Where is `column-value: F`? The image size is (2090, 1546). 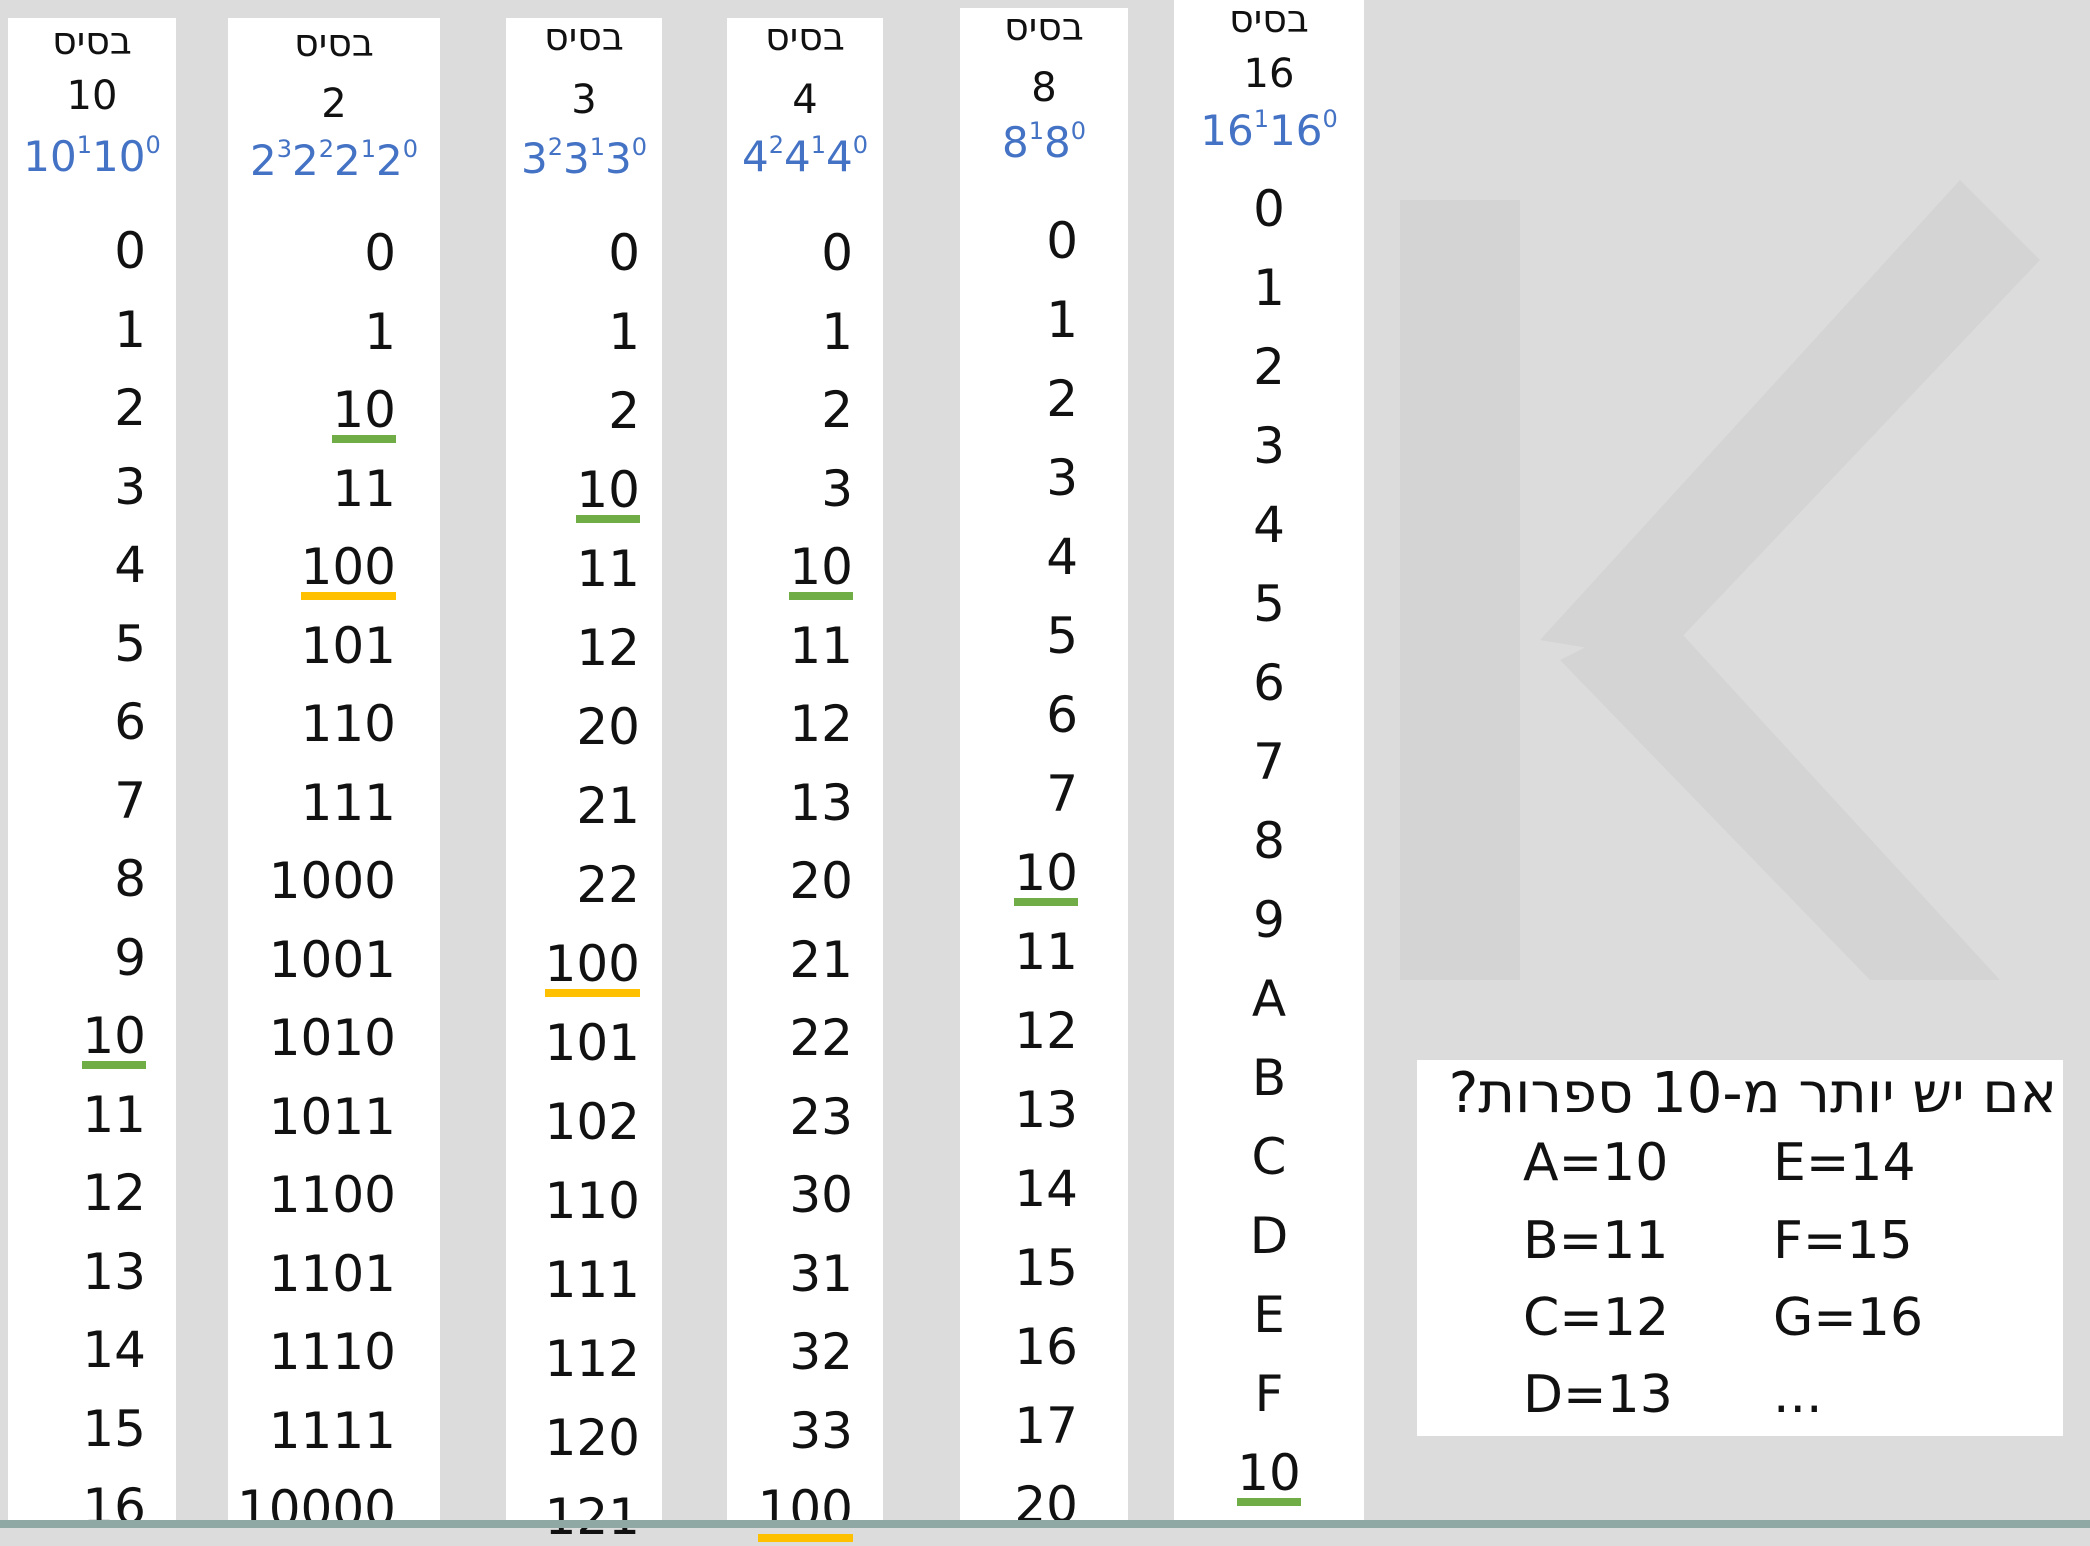 column-value: F is located at coordinates (1269, 1394).